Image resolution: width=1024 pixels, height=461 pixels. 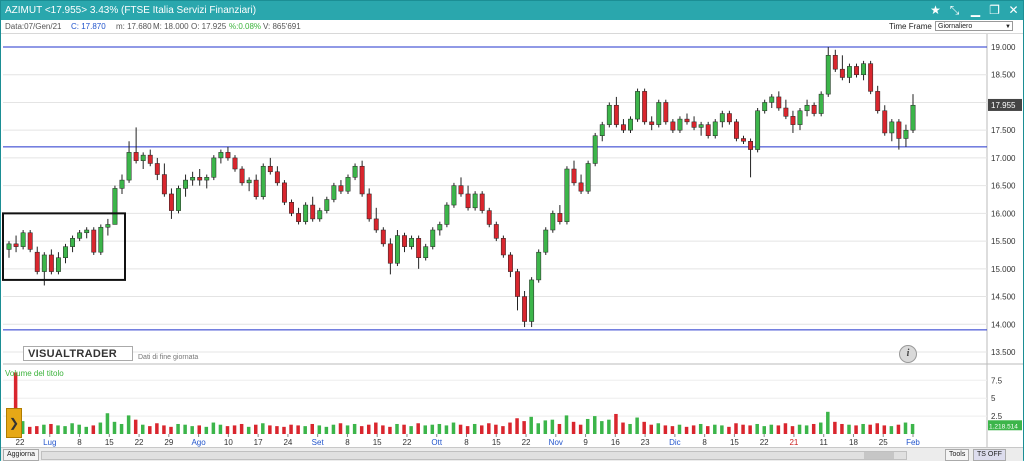 I want to click on price-tick-label: 16.000, so click(x=1003, y=213).